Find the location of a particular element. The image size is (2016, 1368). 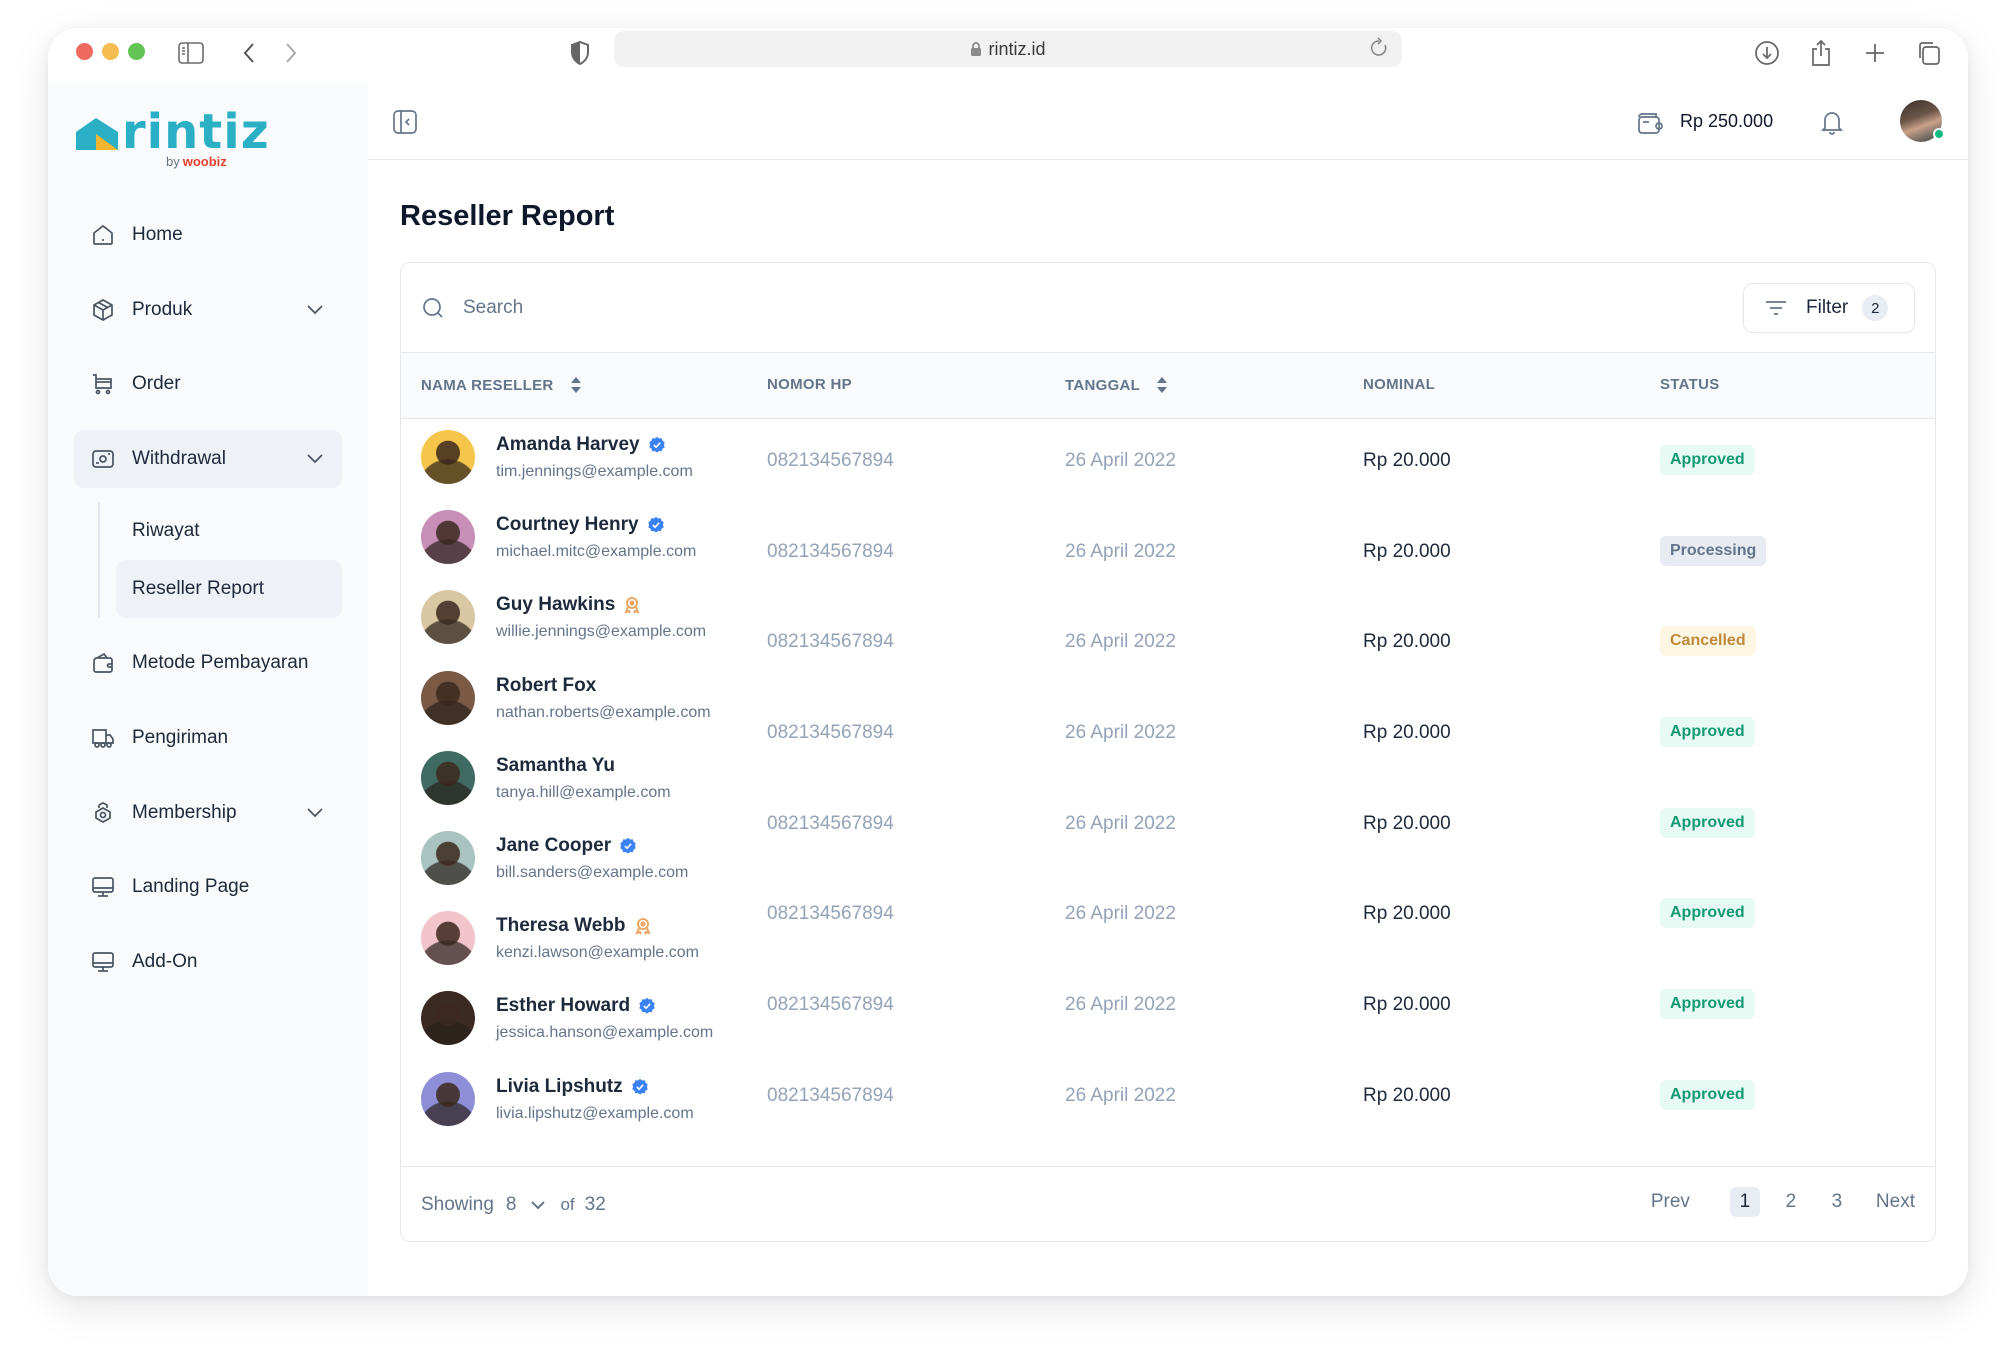

browser-toolbar: rintiz.id is located at coordinates (1008, 56).